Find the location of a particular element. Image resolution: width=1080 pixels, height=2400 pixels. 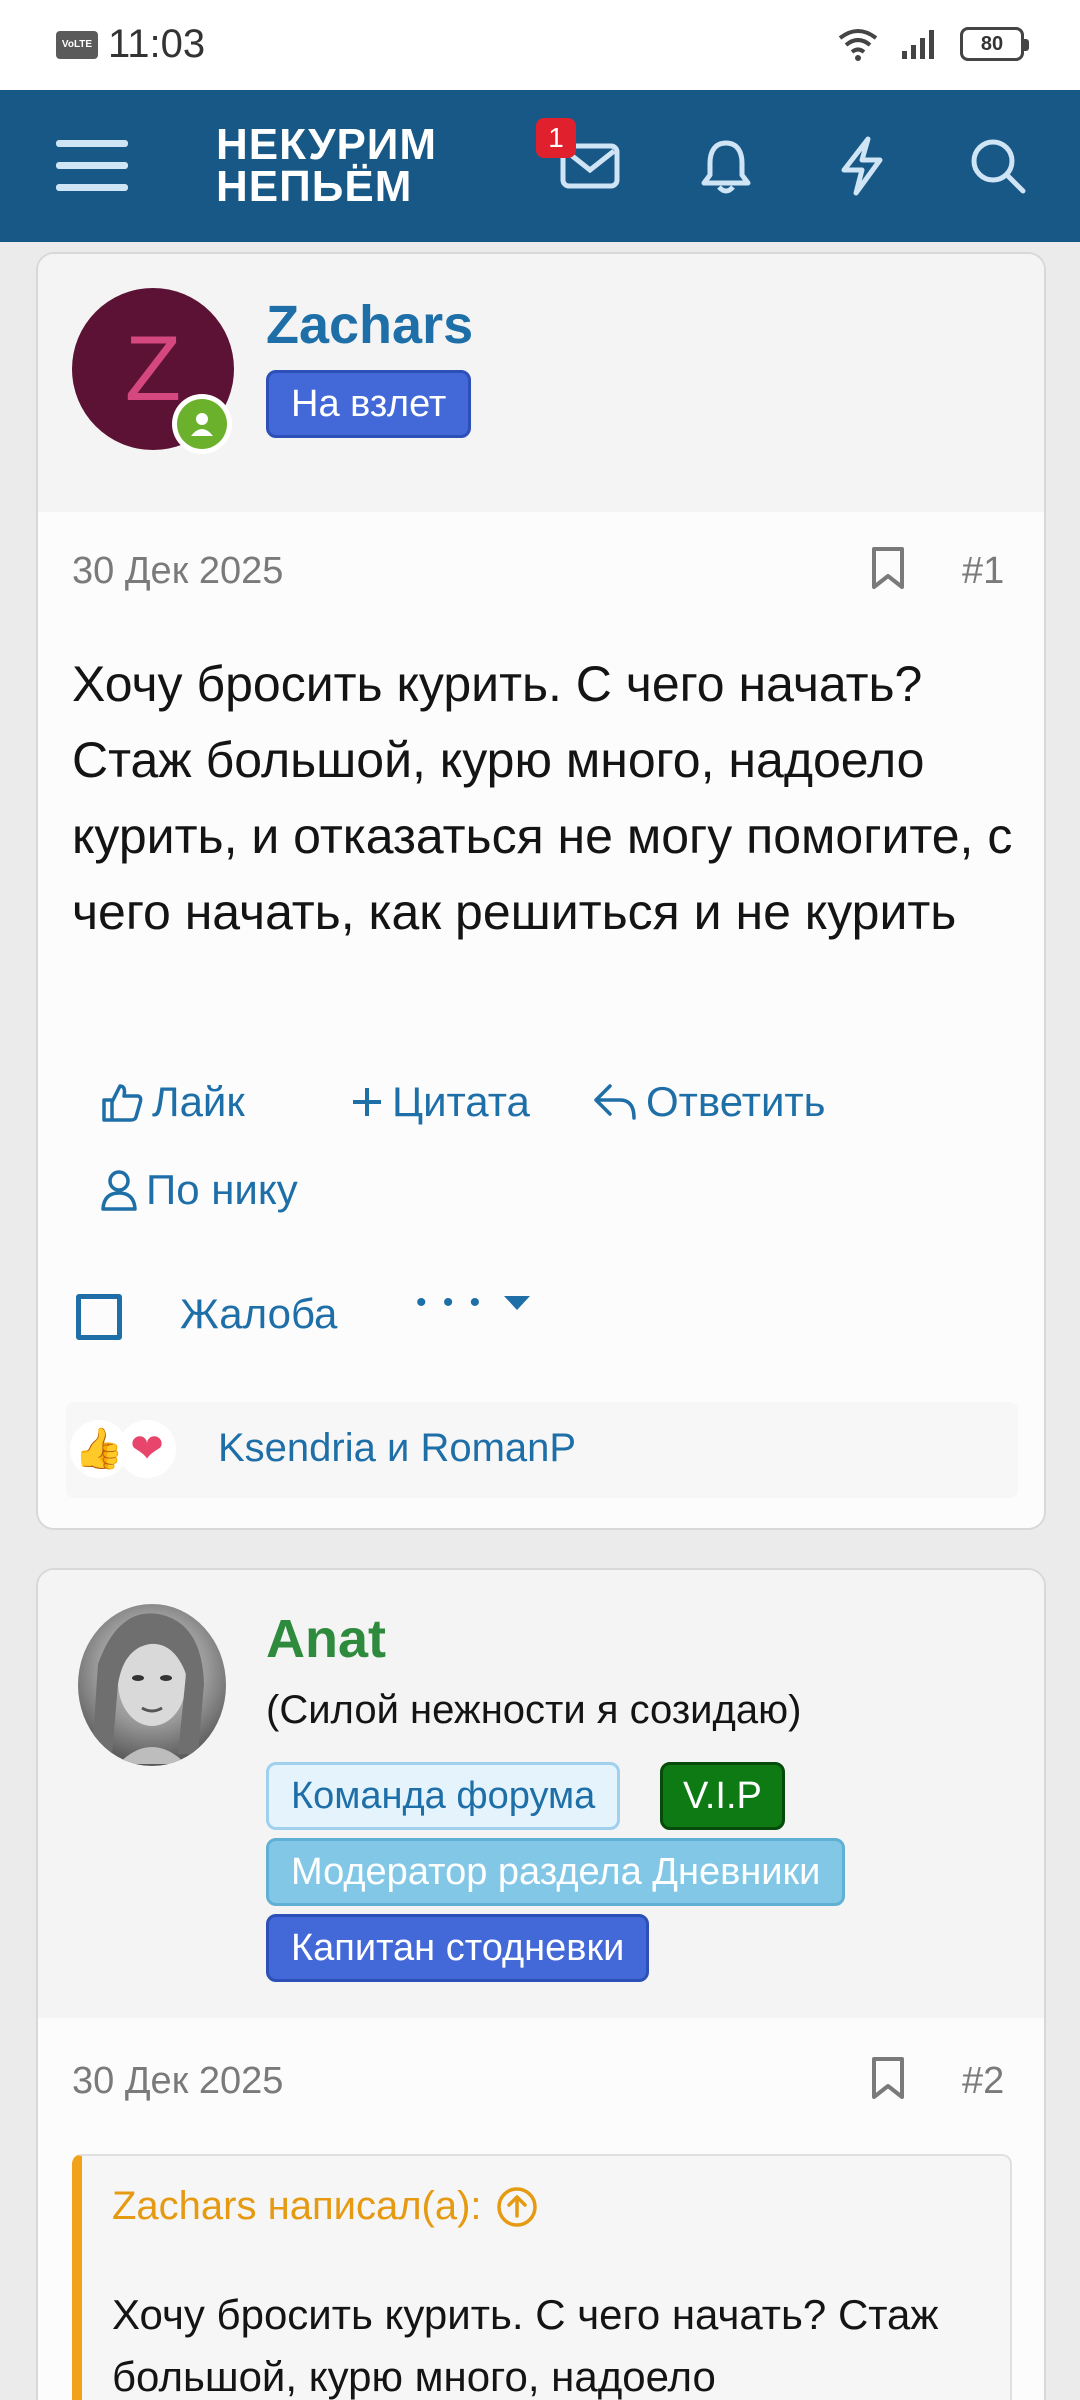

reply-label: Ответить is located at coordinates (736, 1101).